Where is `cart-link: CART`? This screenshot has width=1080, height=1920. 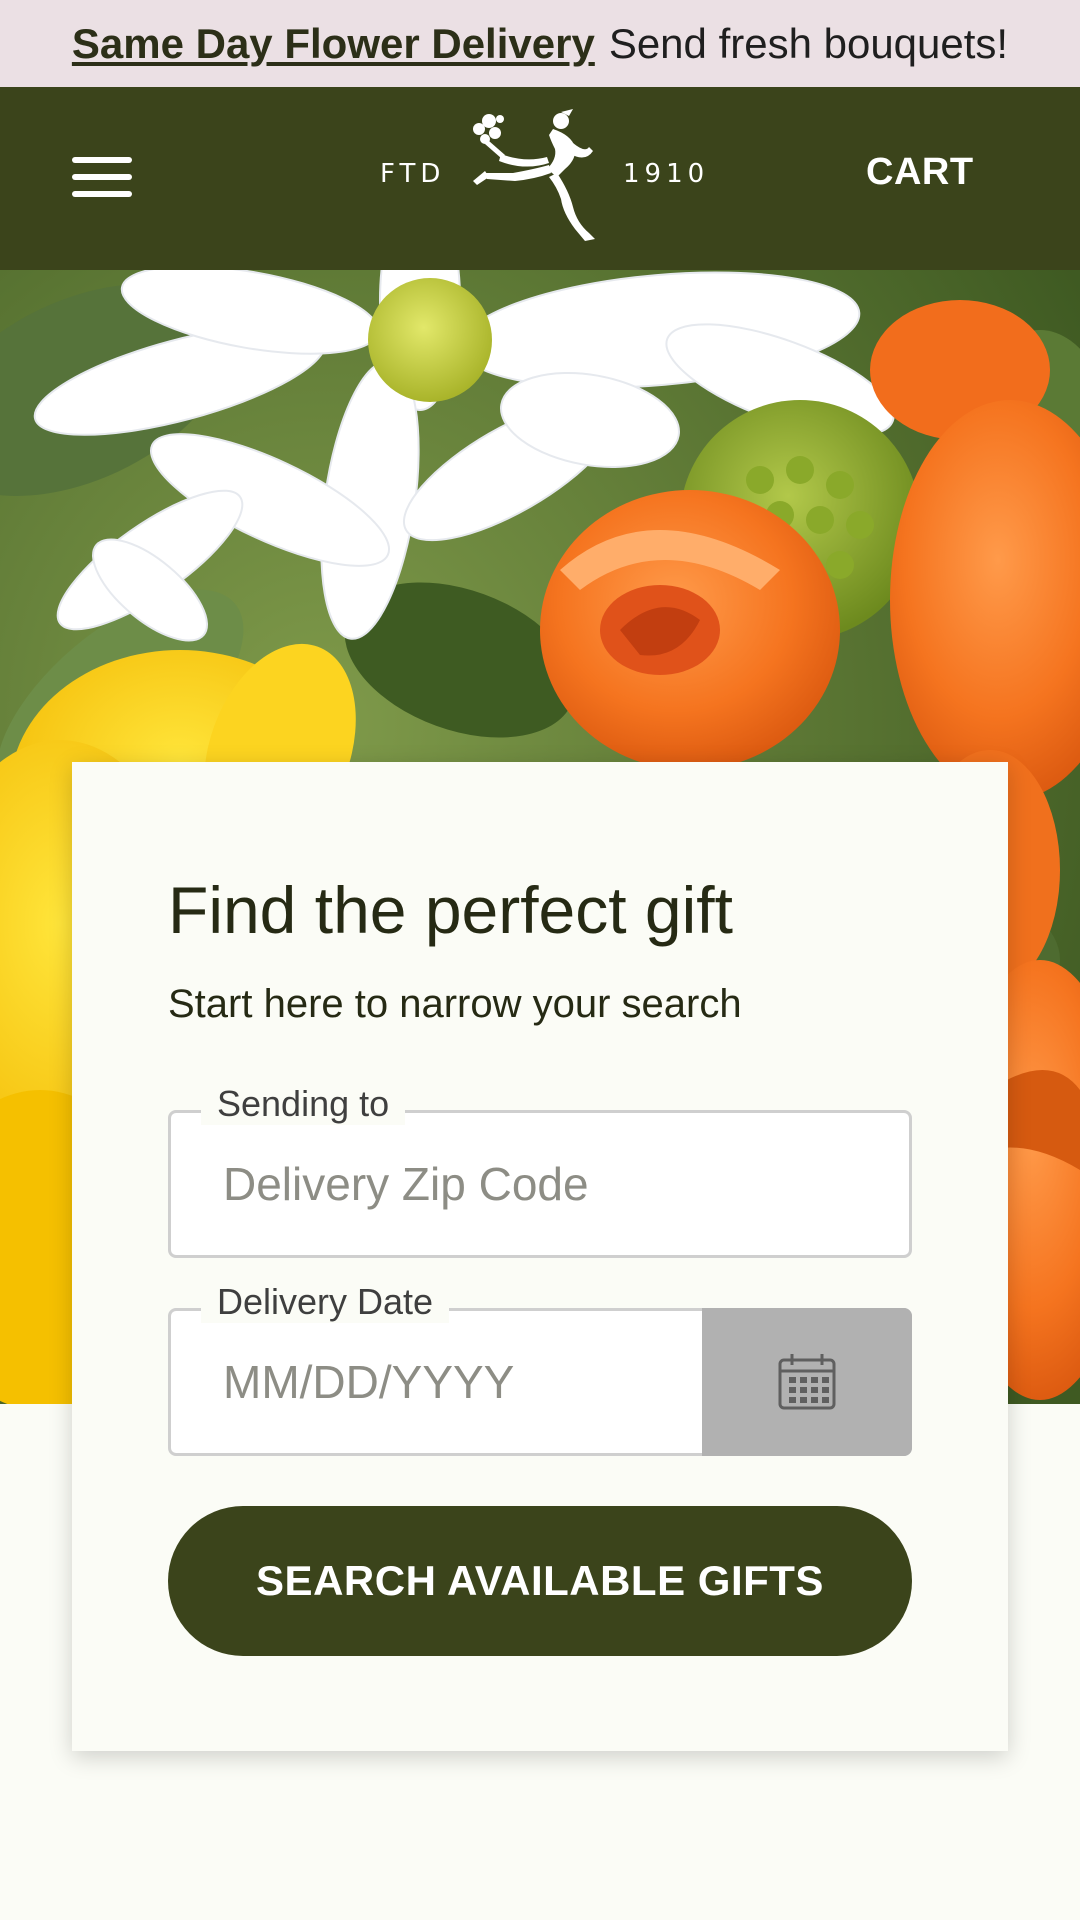
cart-link: CART is located at coordinates (920, 172).